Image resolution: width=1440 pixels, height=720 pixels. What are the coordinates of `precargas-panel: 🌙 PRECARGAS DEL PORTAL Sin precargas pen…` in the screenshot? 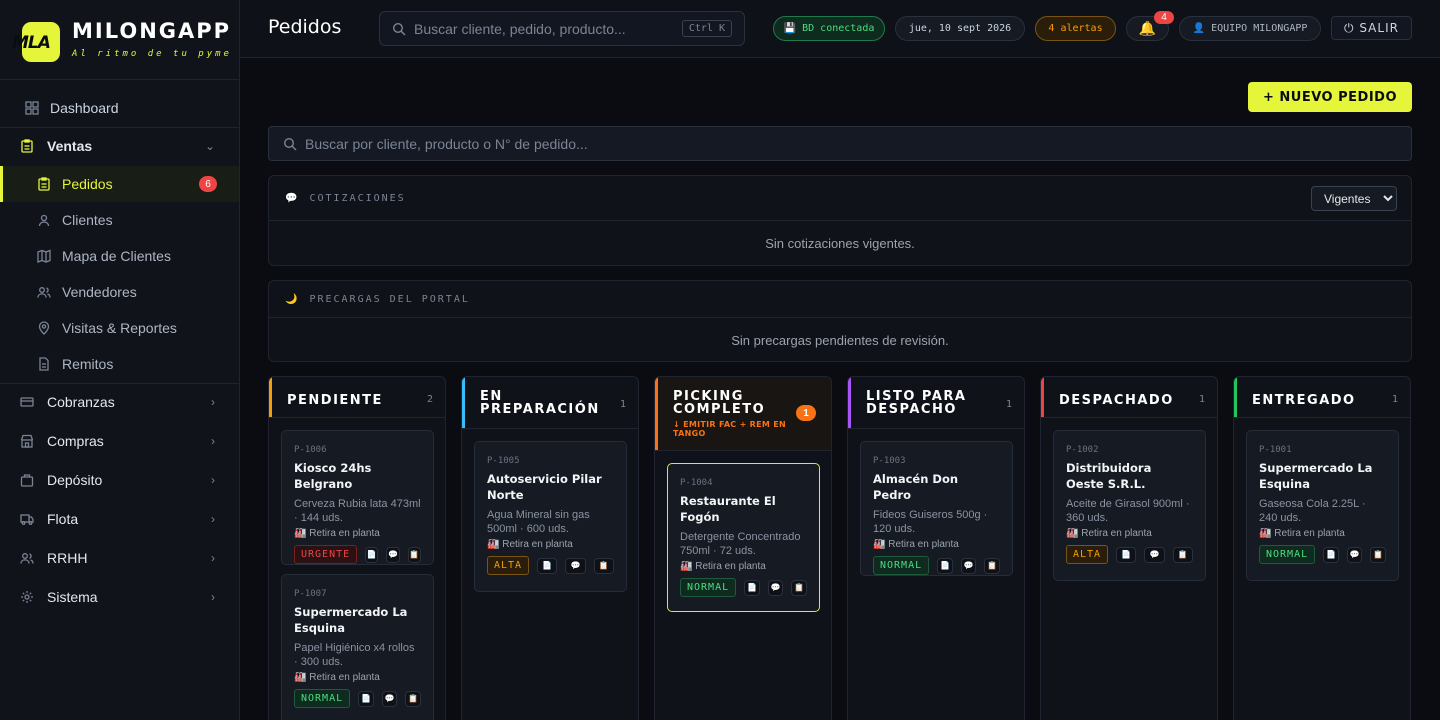 It's located at (840, 321).